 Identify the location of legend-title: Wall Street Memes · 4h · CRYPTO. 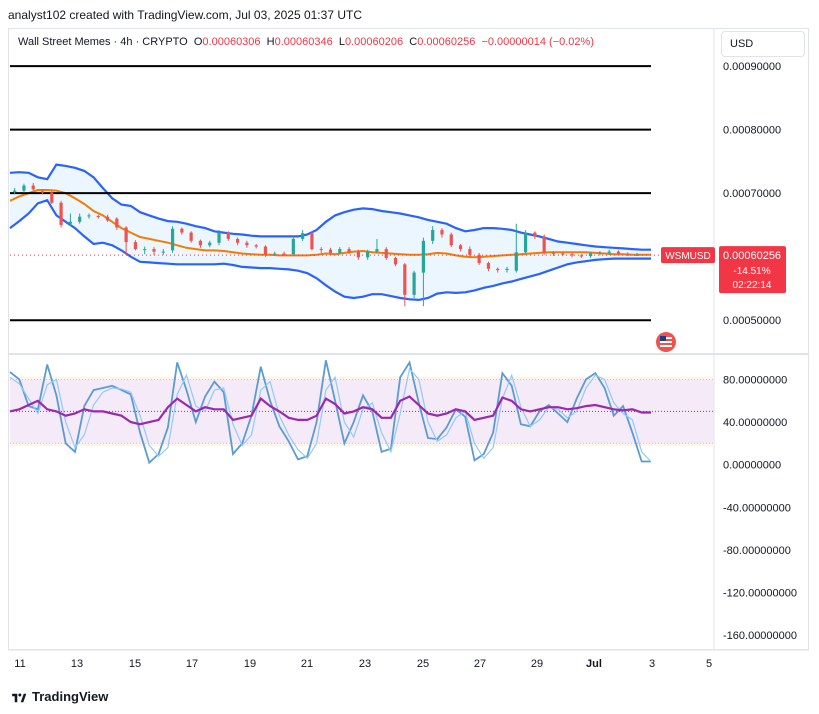
(103, 42).